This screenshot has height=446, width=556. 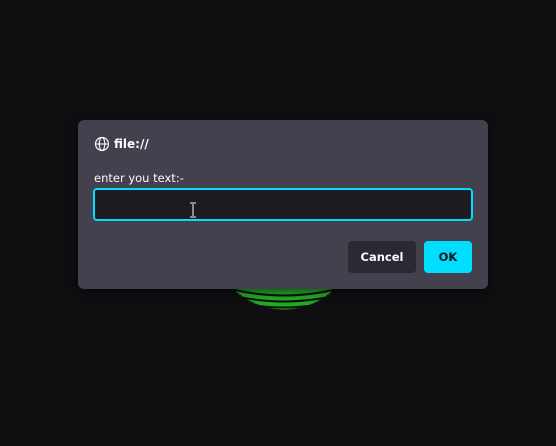 What do you see at coordinates (448, 257) in the screenshot?
I see `ok-button: OK` at bounding box center [448, 257].